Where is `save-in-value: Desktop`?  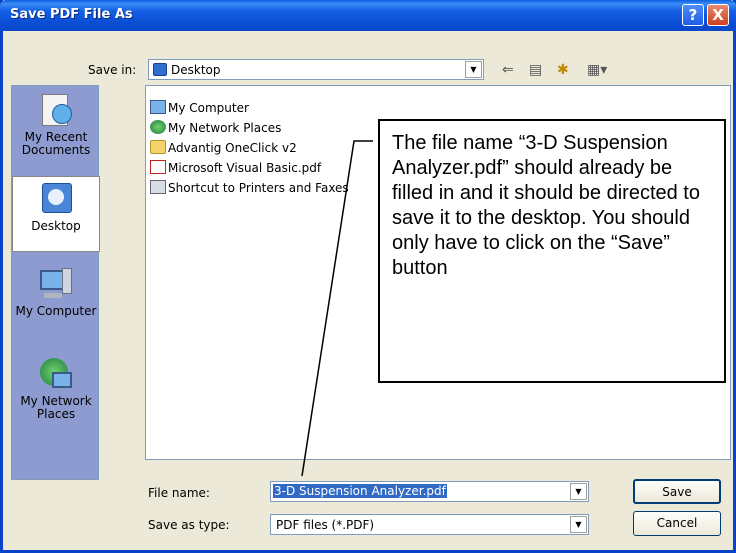
save-in-value: Desktop is located at coordinates (196, 70).